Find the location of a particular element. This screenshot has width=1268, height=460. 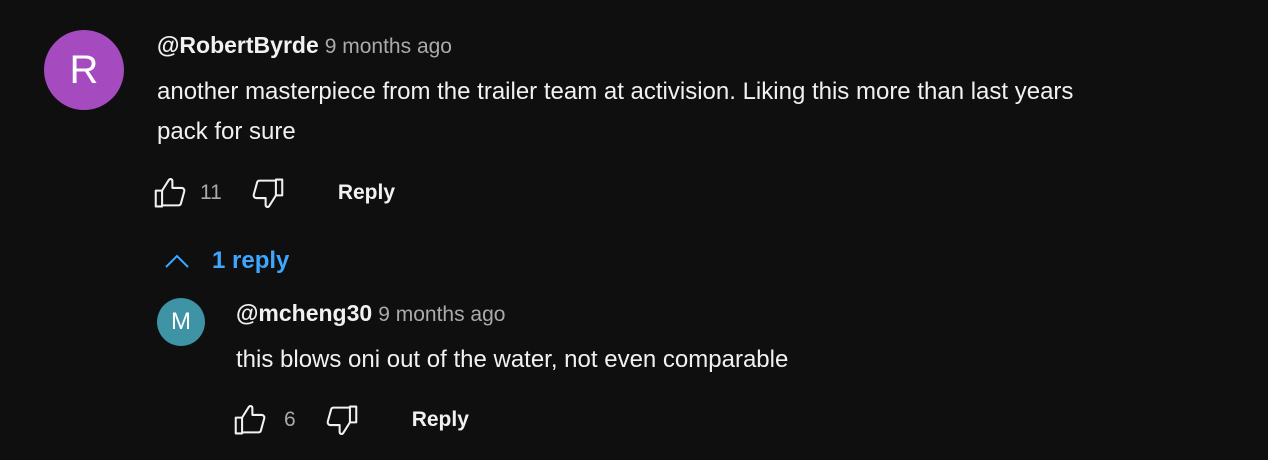

reply-button: Reply is located at coordinates (366, 193).